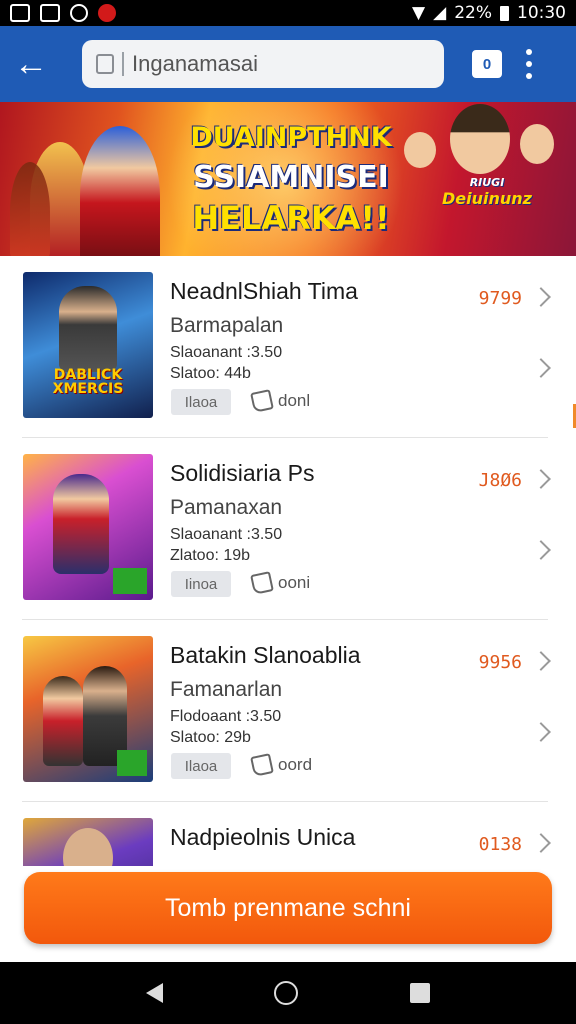 The height and width of the screenshot is (1024, 576). What do you see at coordinates (226, 716) in the screenshot?
I see `item-meta: Flodoaant :3.50` at bounding box center [226, 716].